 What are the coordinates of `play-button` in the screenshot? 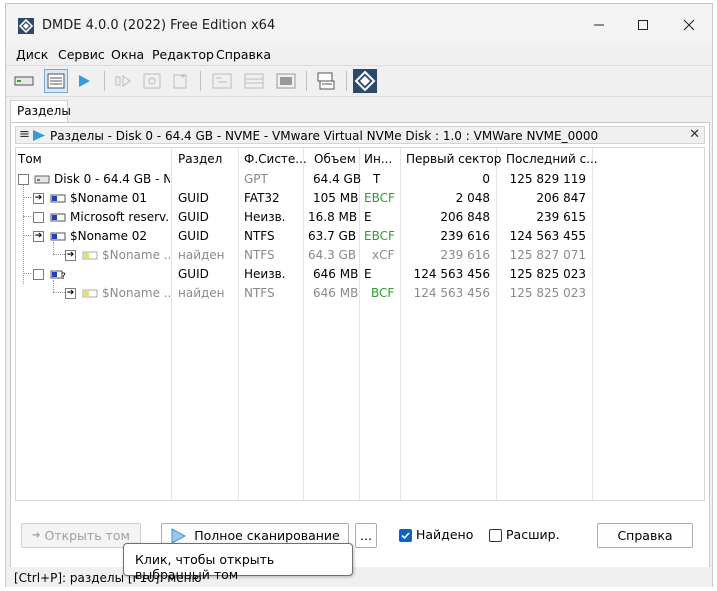 It's located at (84, 81).